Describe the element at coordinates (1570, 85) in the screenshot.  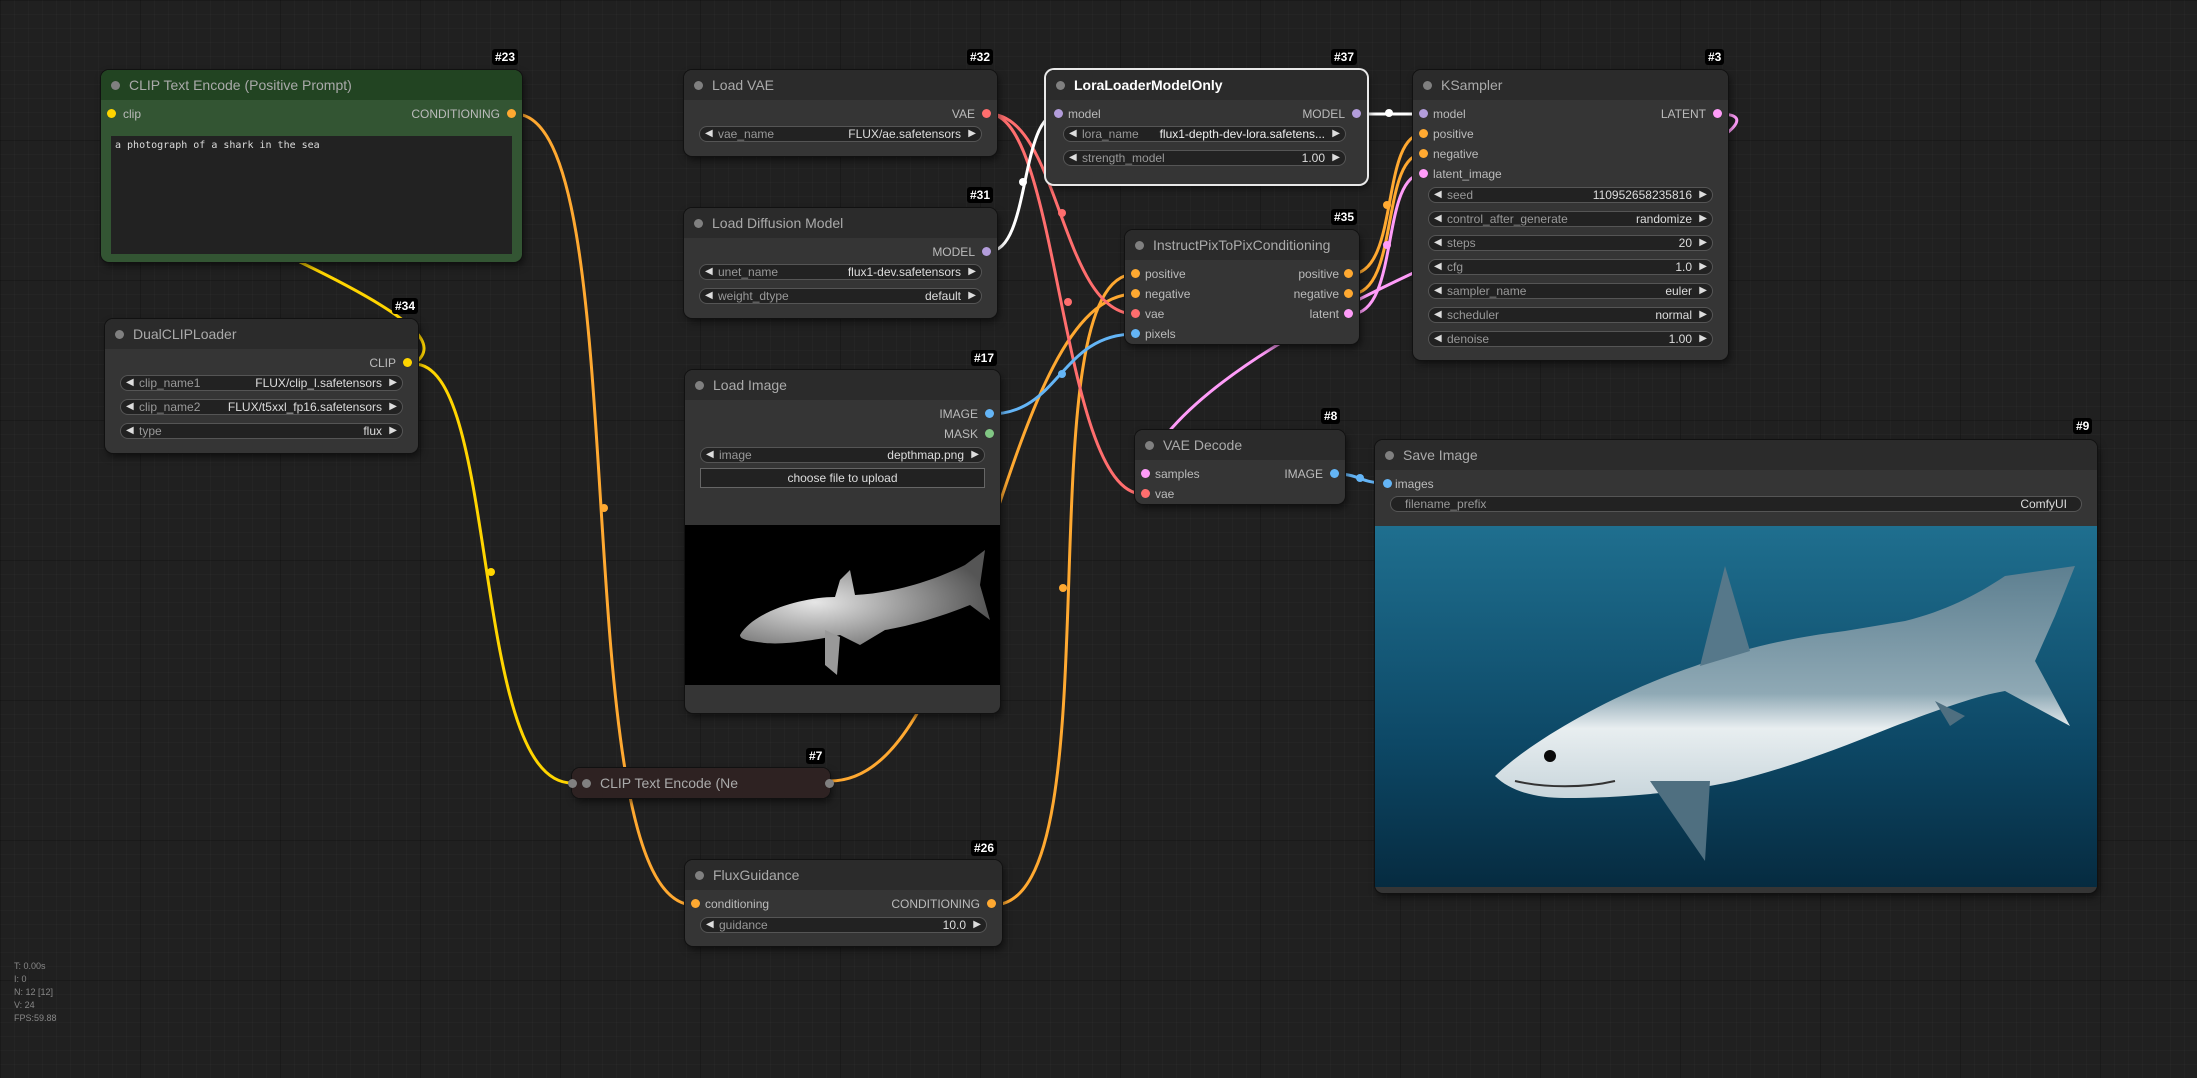
I see `node-title-bar: KSampler` at that location.